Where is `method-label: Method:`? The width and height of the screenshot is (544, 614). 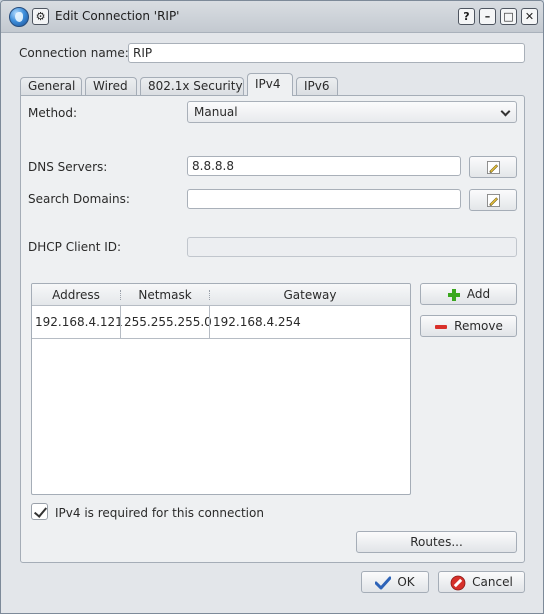
method-label: Method: is located at coordinates (53, 113).